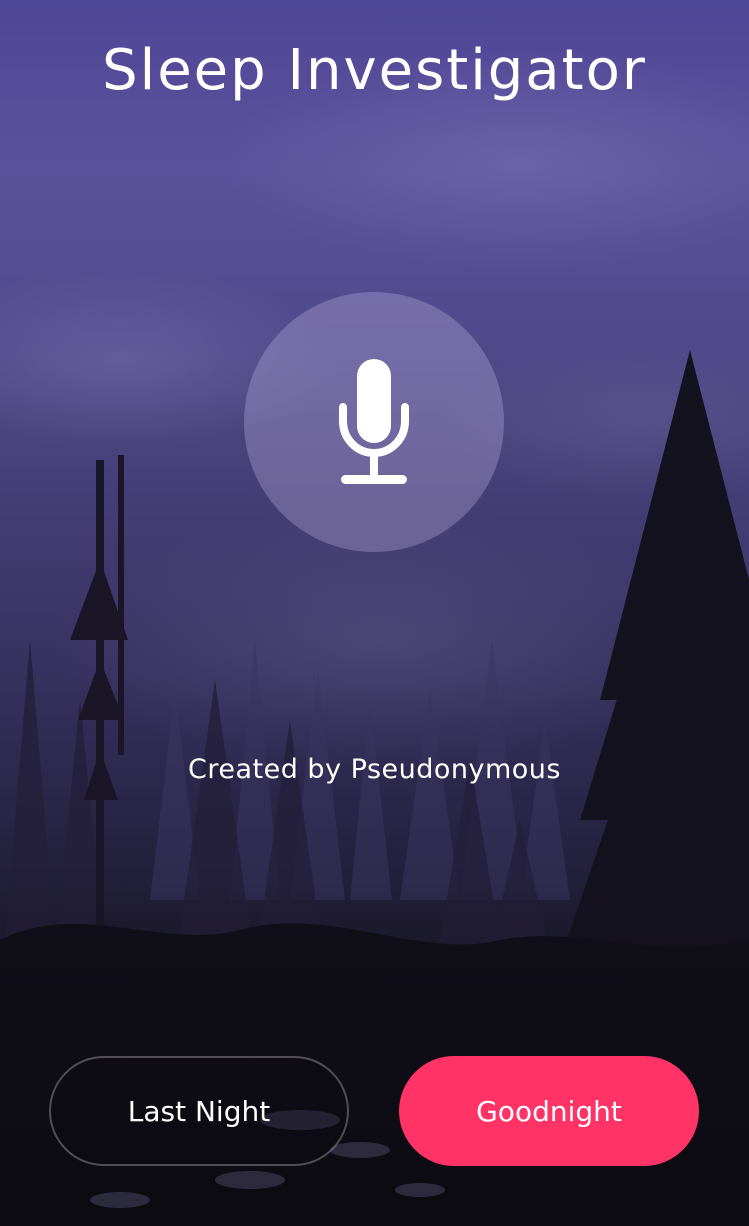 This screenshot has width=749, height=1226. I want to click on microphone-icon, so click(374, 421).